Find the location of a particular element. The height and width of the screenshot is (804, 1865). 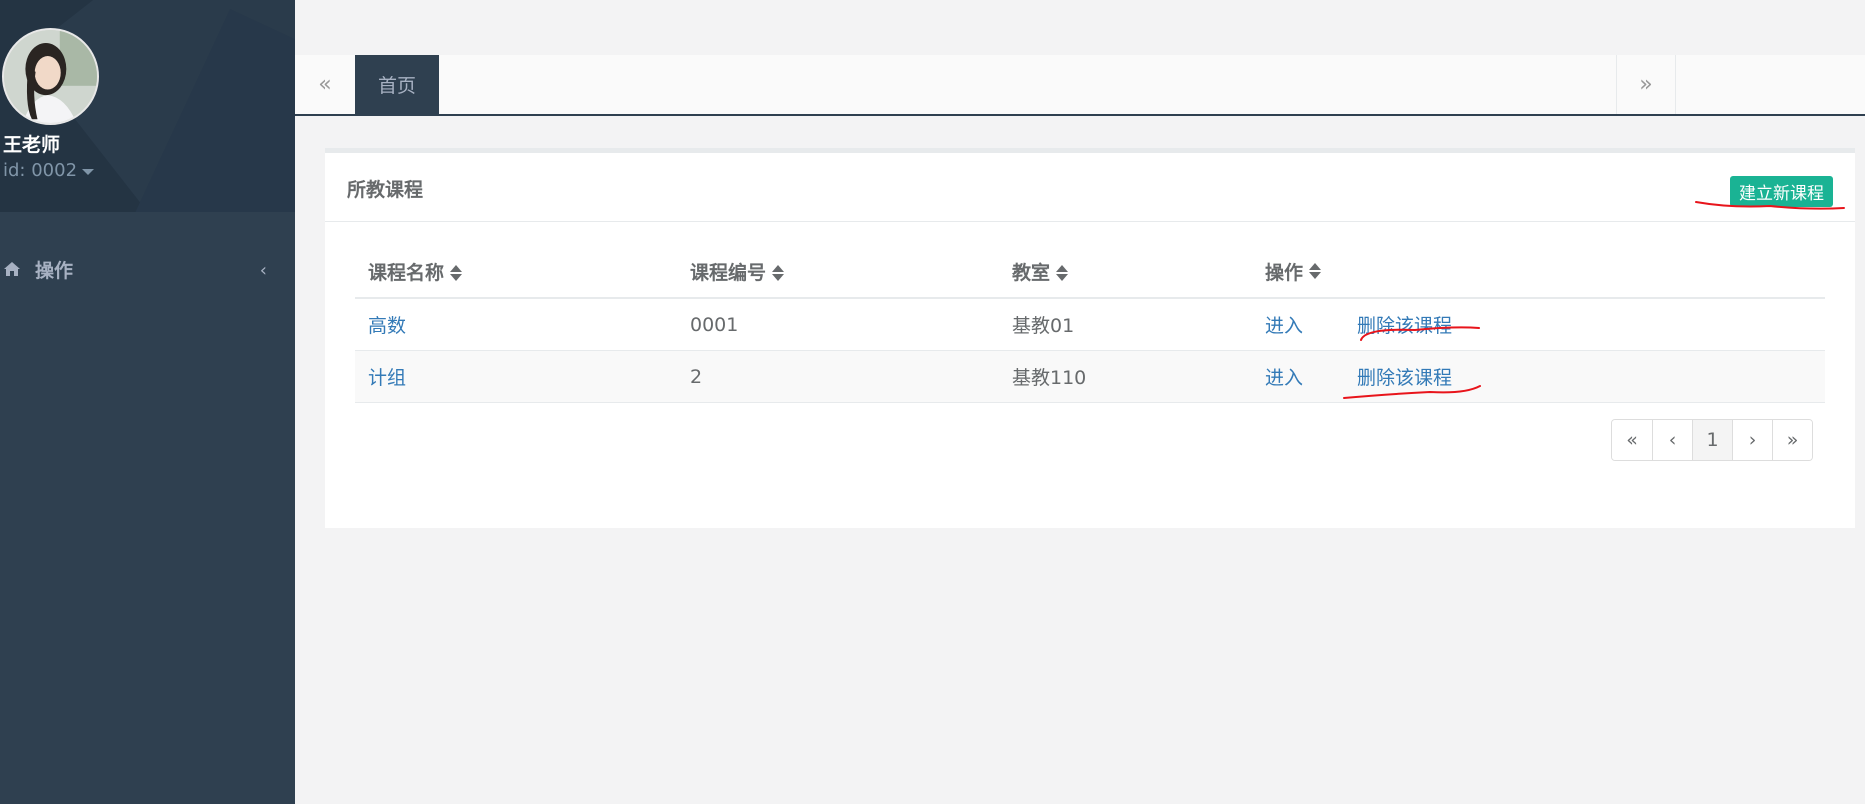

create-course-button: 建立新课程 is located at coordinates (1781, 191).